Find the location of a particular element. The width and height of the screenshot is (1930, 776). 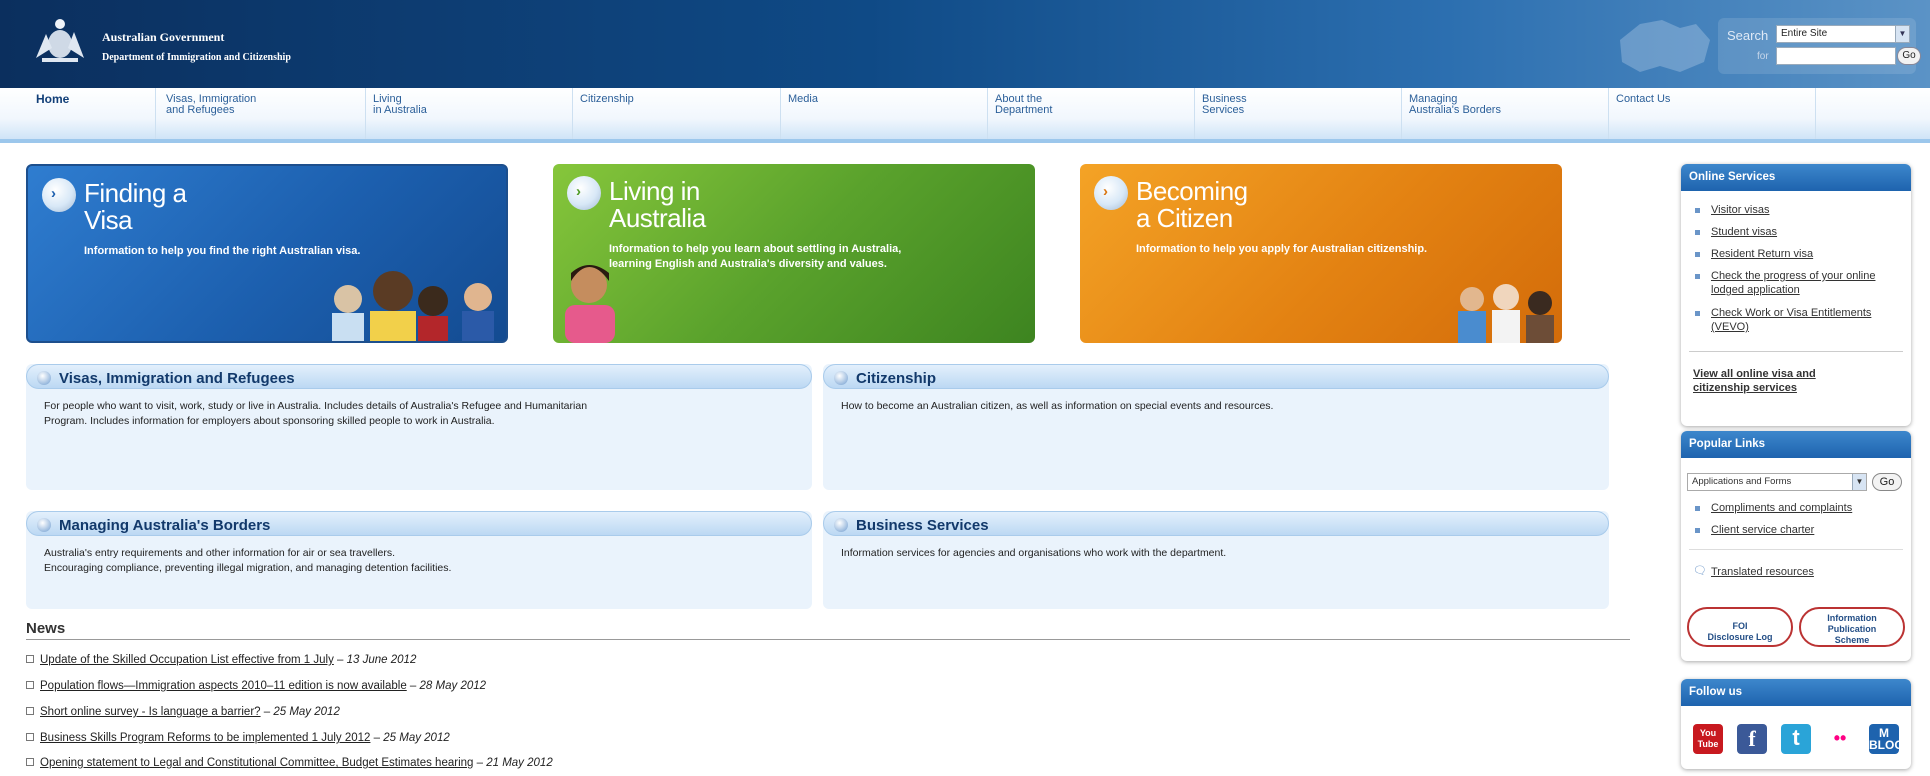

government-name: Australian Government is located at coordinates (163, 37).